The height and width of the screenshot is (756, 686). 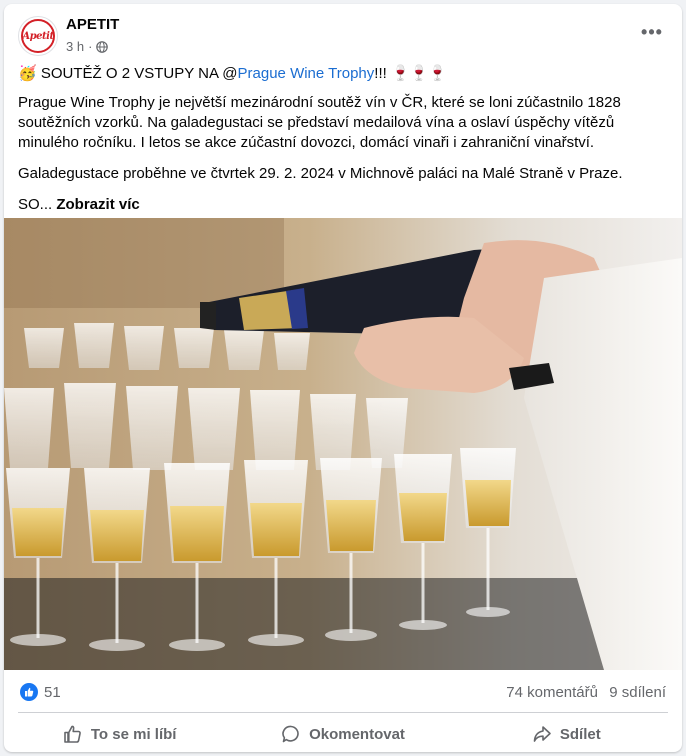 I want to click on like-button: To se mi líbí, so click(x=119, y=734).